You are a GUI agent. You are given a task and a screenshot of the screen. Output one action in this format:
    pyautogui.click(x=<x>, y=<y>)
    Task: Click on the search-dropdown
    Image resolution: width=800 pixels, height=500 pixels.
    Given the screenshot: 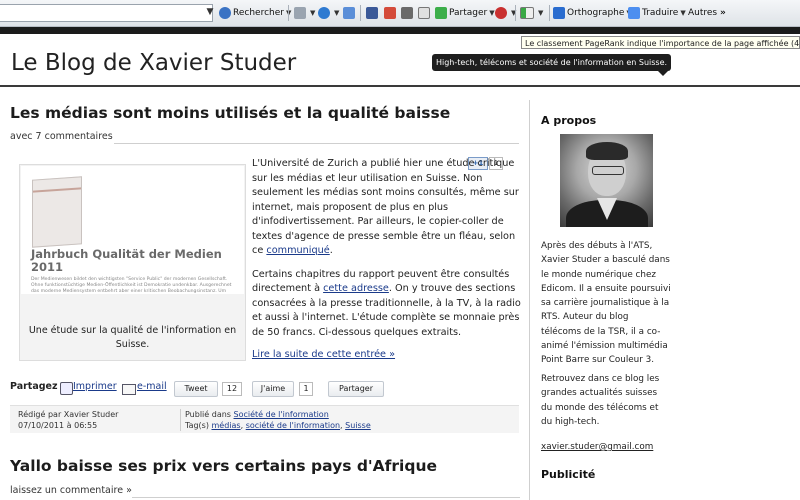 What is the action you would take?
    pyautogui.click(x=106, y=13)
    